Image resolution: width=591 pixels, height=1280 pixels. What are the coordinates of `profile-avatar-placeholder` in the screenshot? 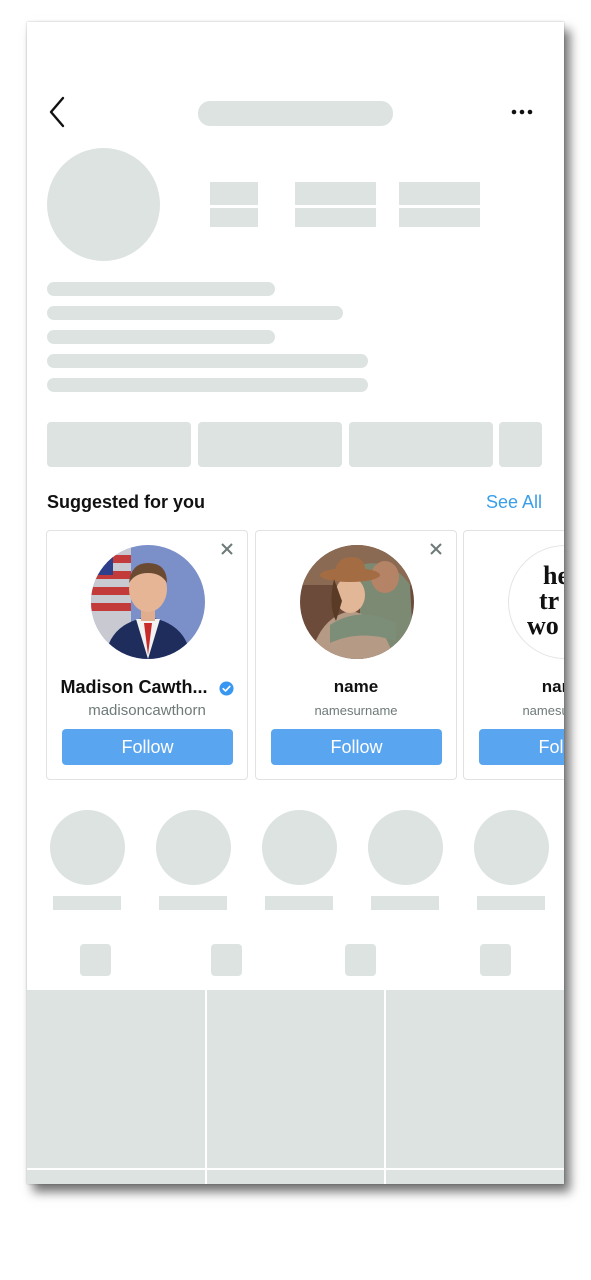 It's located at (103, 204).